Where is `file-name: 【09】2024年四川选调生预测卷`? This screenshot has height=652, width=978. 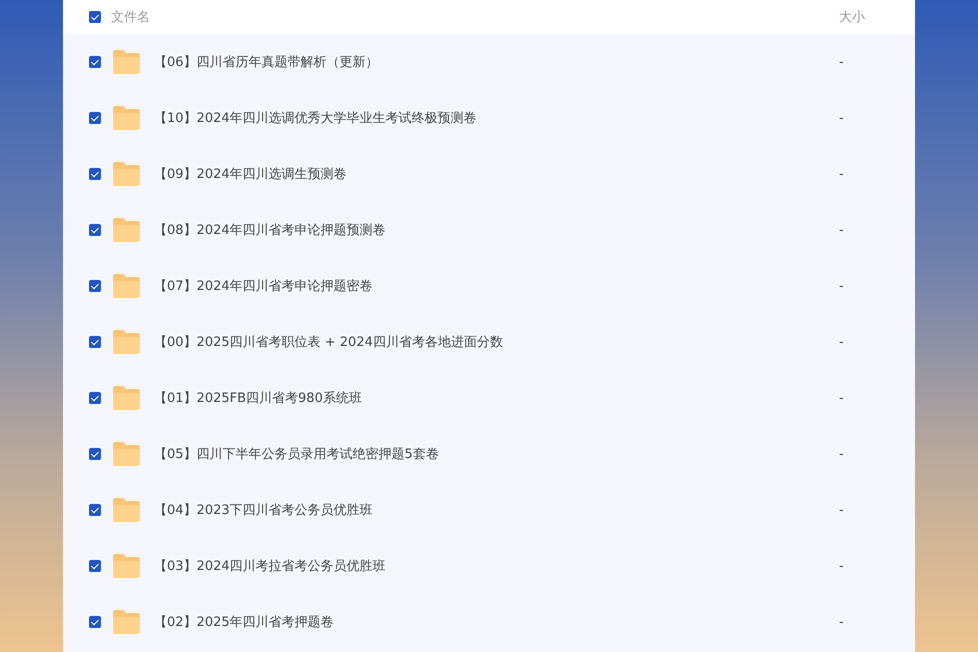 file-name: 【09】2024年四川选调生预测卷 is located at coordinates (495, 174).